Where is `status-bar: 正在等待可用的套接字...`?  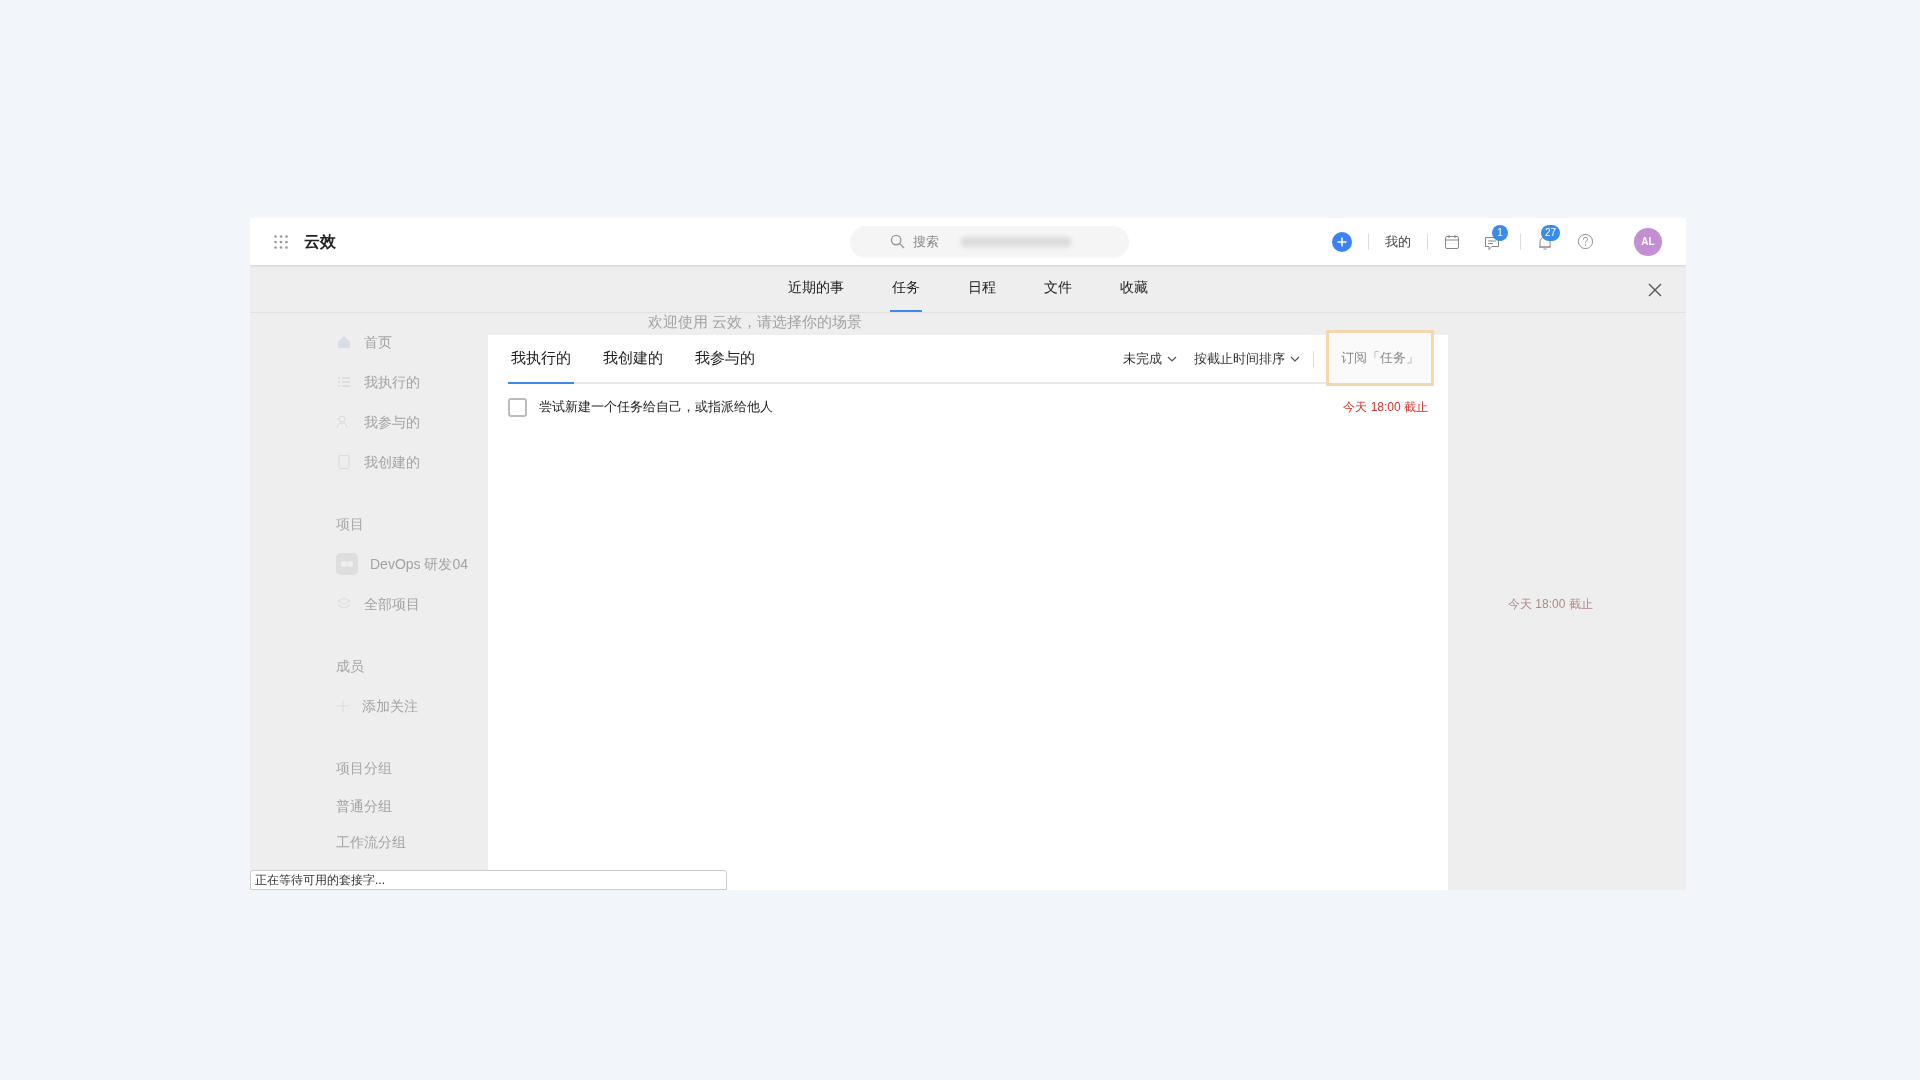 status-bar: 正在等待可用的套接字... is located at coordinates (488, 880).